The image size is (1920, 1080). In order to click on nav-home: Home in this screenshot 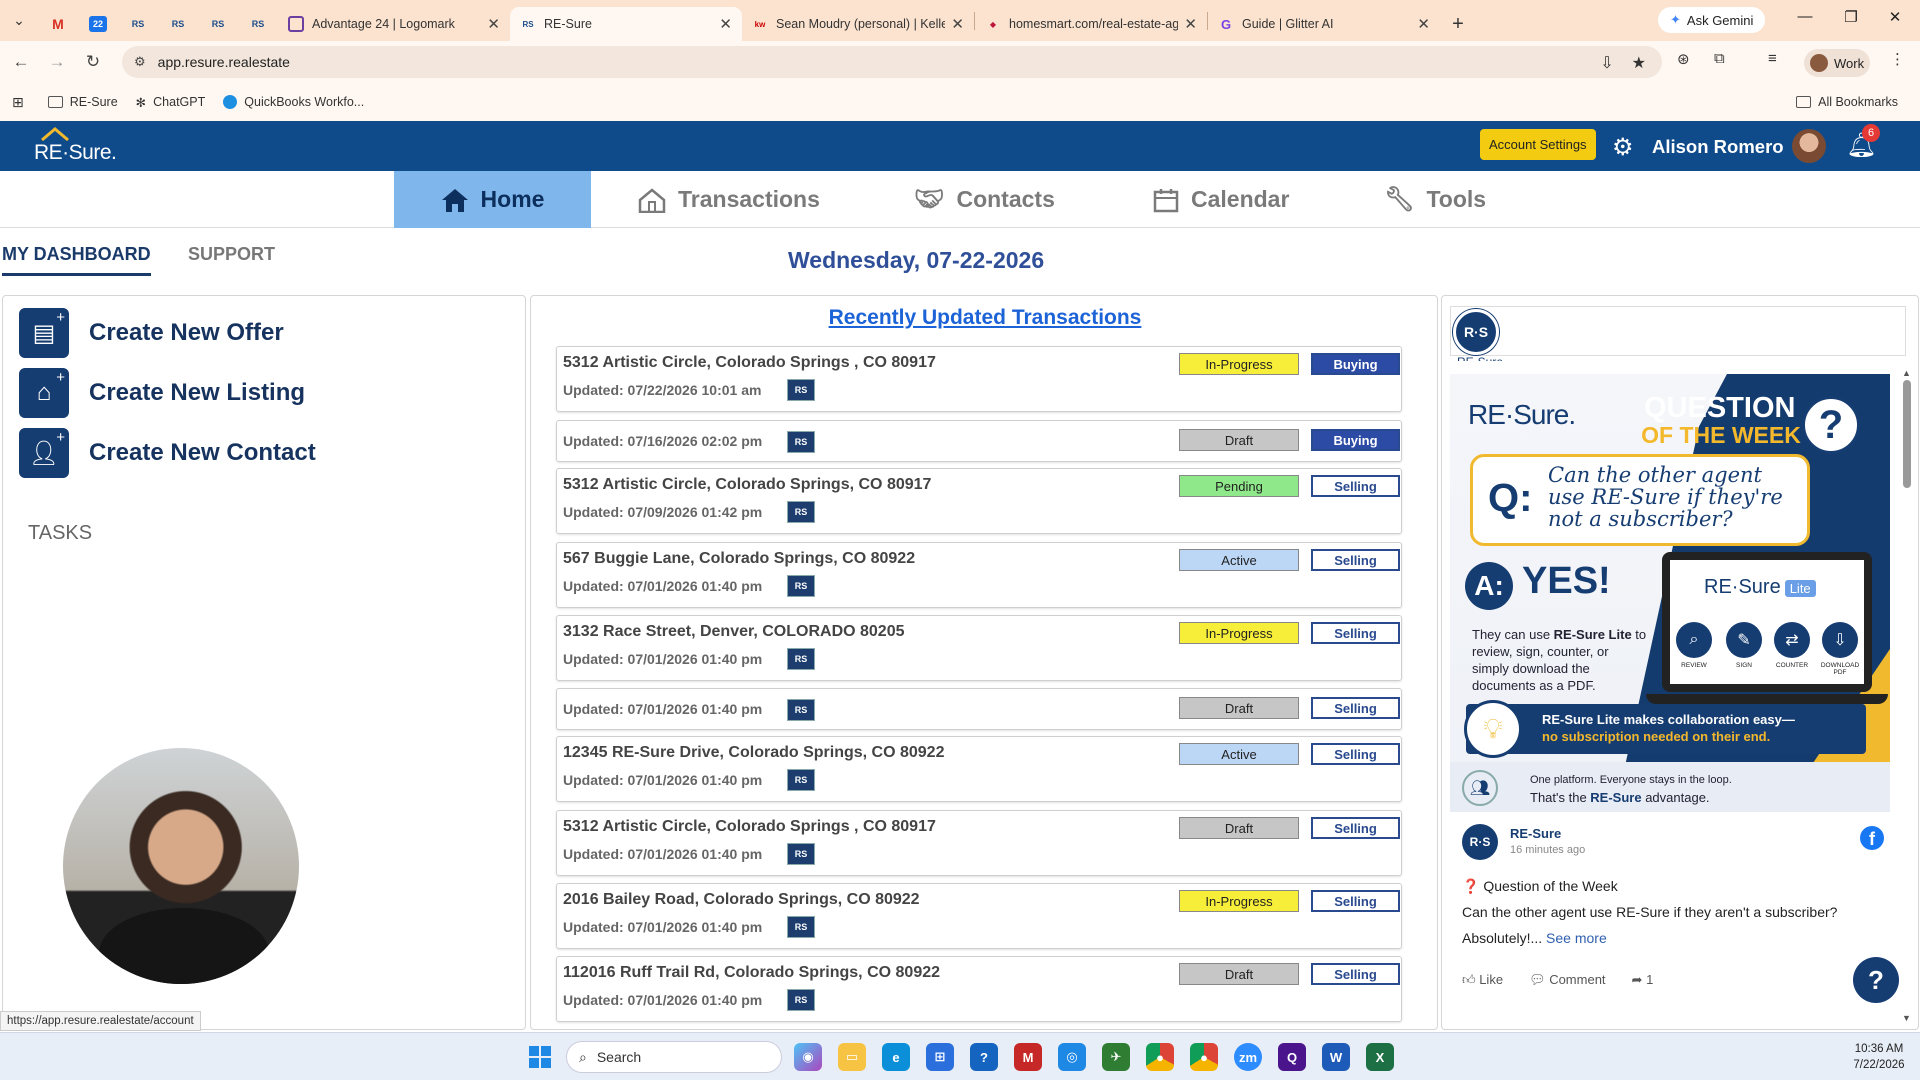, I will do `click(492, 199)`.